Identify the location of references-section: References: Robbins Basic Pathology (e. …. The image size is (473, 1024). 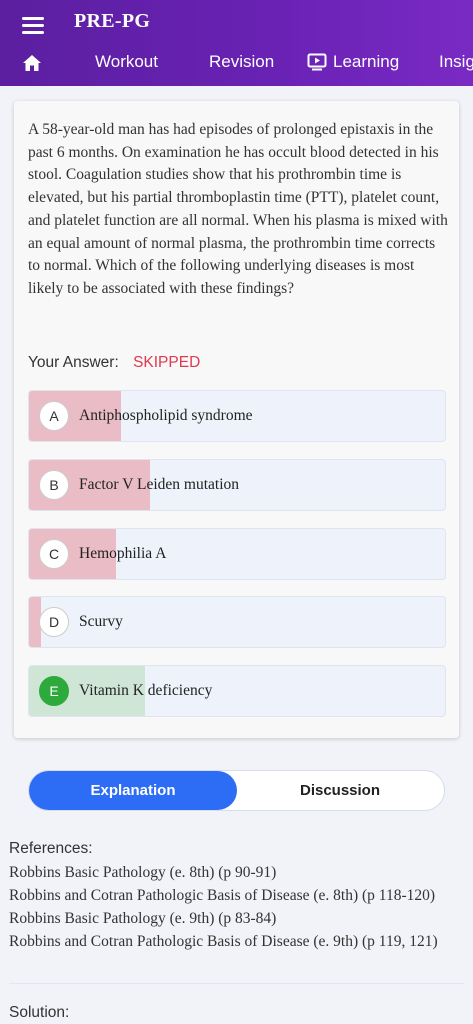
(236, 896).